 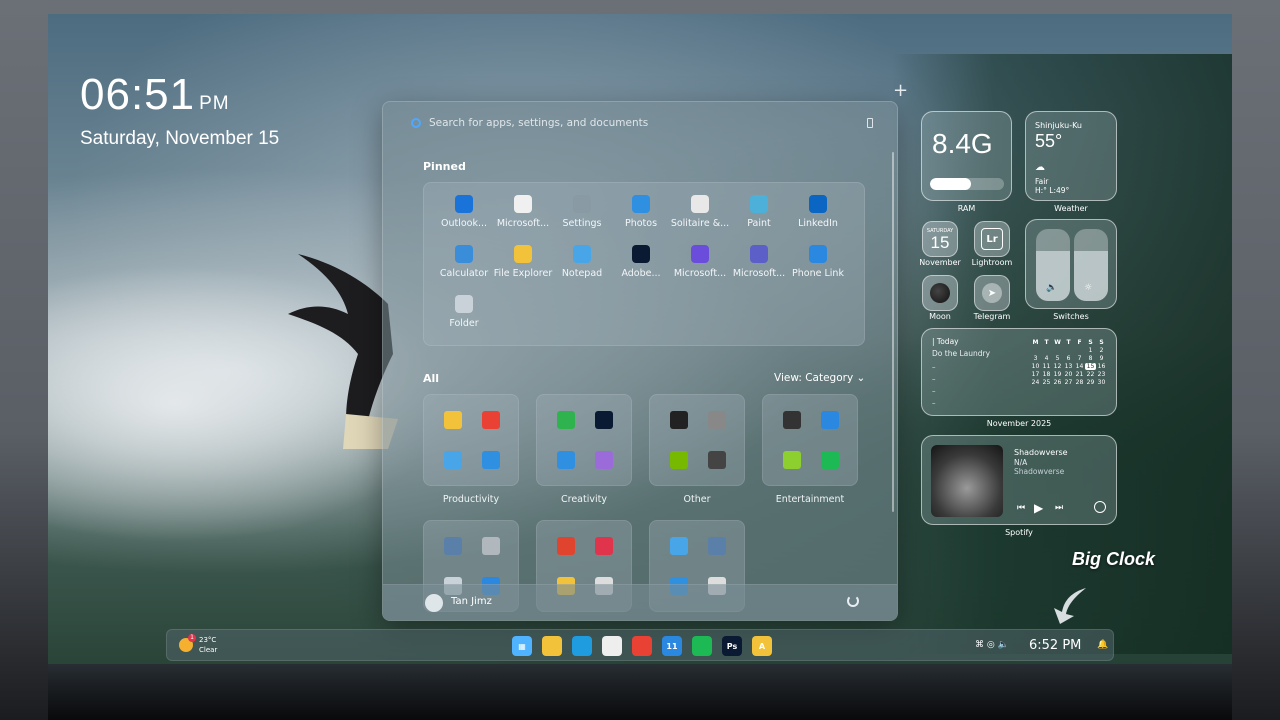 I want to click on app-taskbar: A, so click(x=762, y=646).